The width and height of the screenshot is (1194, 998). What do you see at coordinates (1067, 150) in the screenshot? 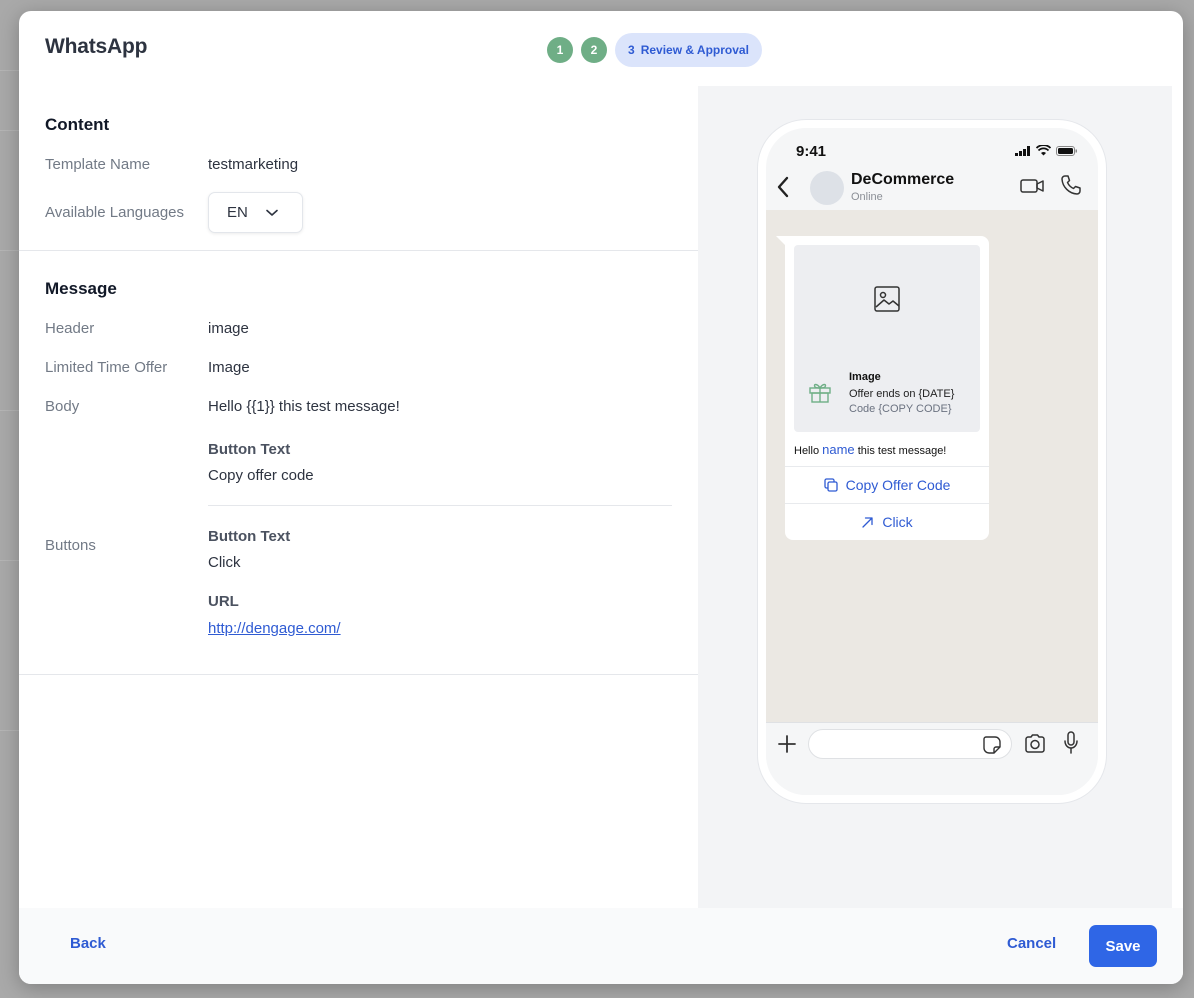
I see `battery-icon` at bounding box center [1067, 150].